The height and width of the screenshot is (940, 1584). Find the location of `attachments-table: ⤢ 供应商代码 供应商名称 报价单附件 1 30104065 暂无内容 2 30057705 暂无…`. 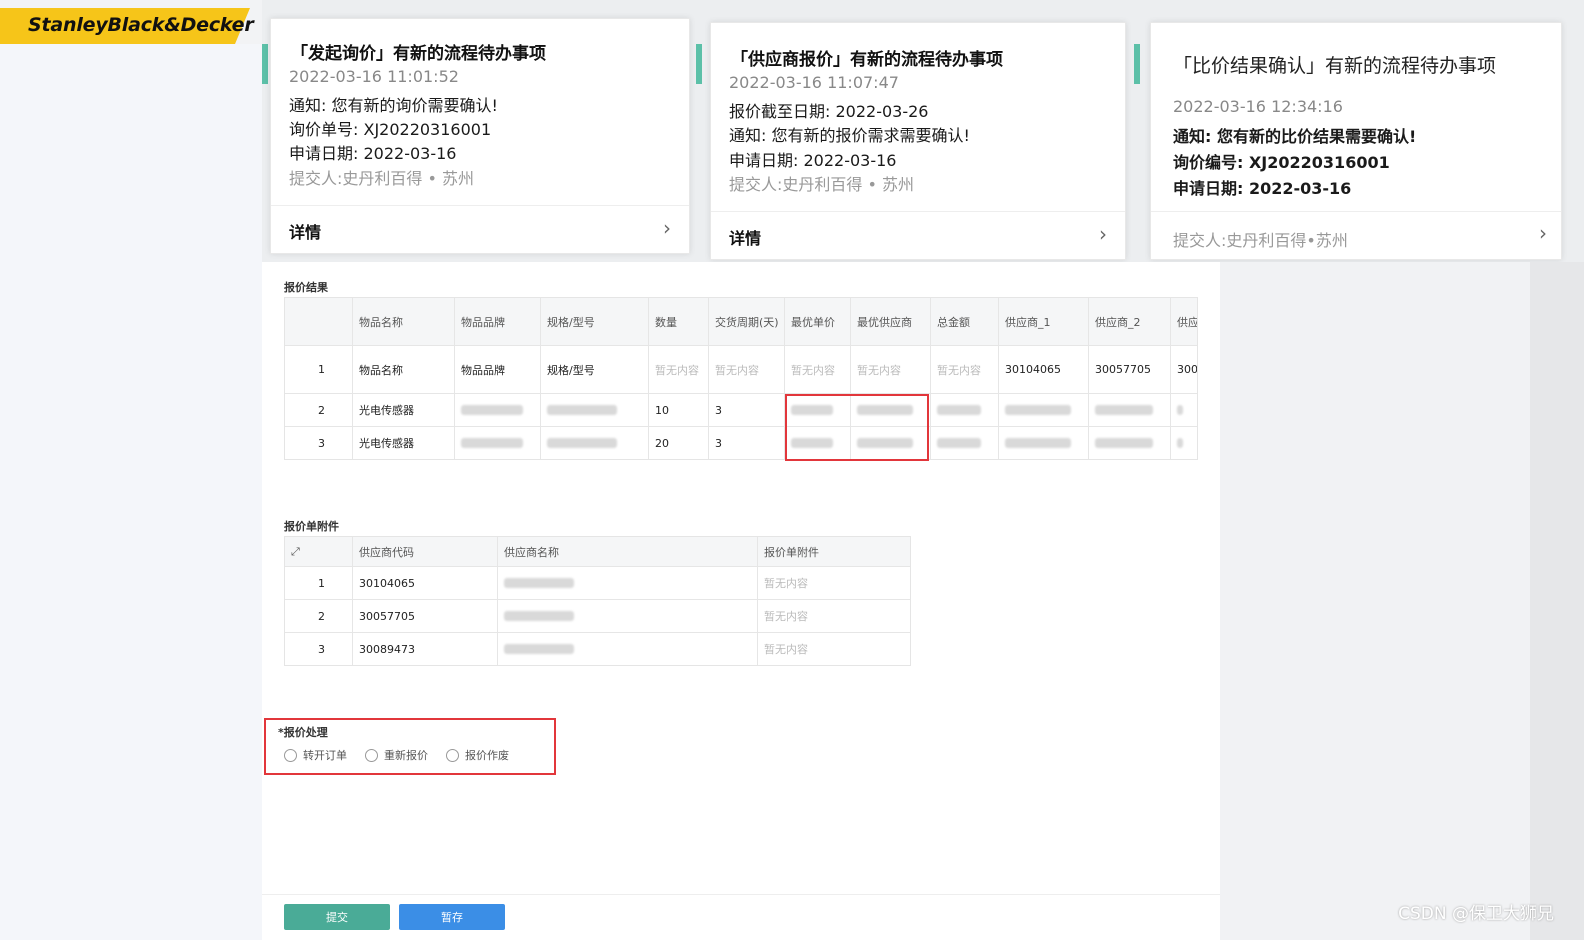

attachments-table: ⤢ 供应商代码 供应商名称 报价单附件 1 30104065 暂无内容 2 30057705 暂无… is located at coordinates (597, 601).